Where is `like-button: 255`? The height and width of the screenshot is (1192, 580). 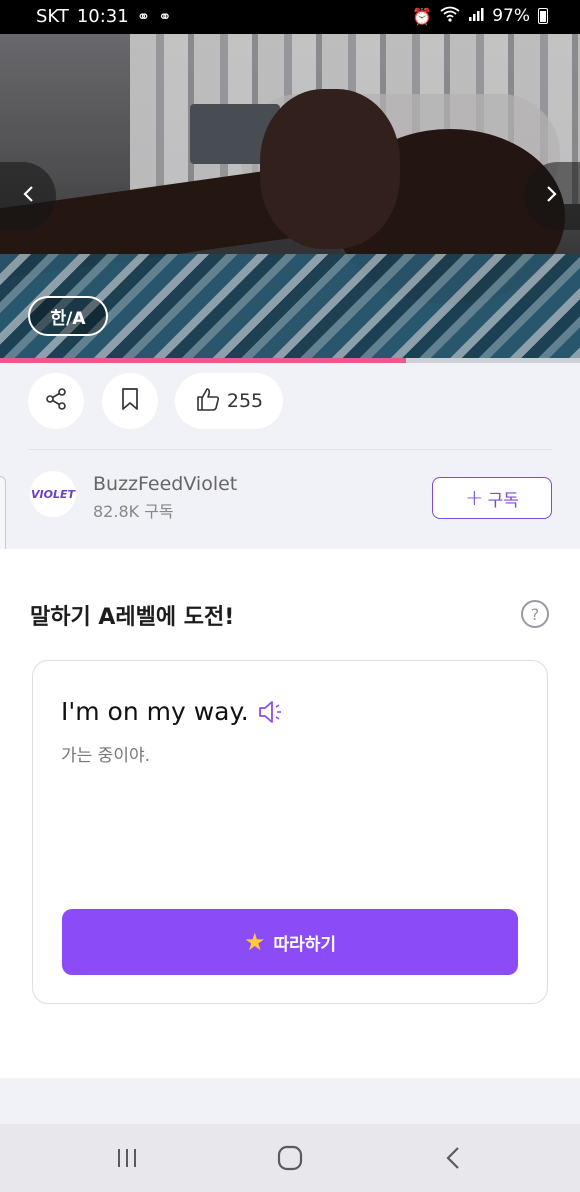
like-button: 255 is located at coordinates (229, 401).